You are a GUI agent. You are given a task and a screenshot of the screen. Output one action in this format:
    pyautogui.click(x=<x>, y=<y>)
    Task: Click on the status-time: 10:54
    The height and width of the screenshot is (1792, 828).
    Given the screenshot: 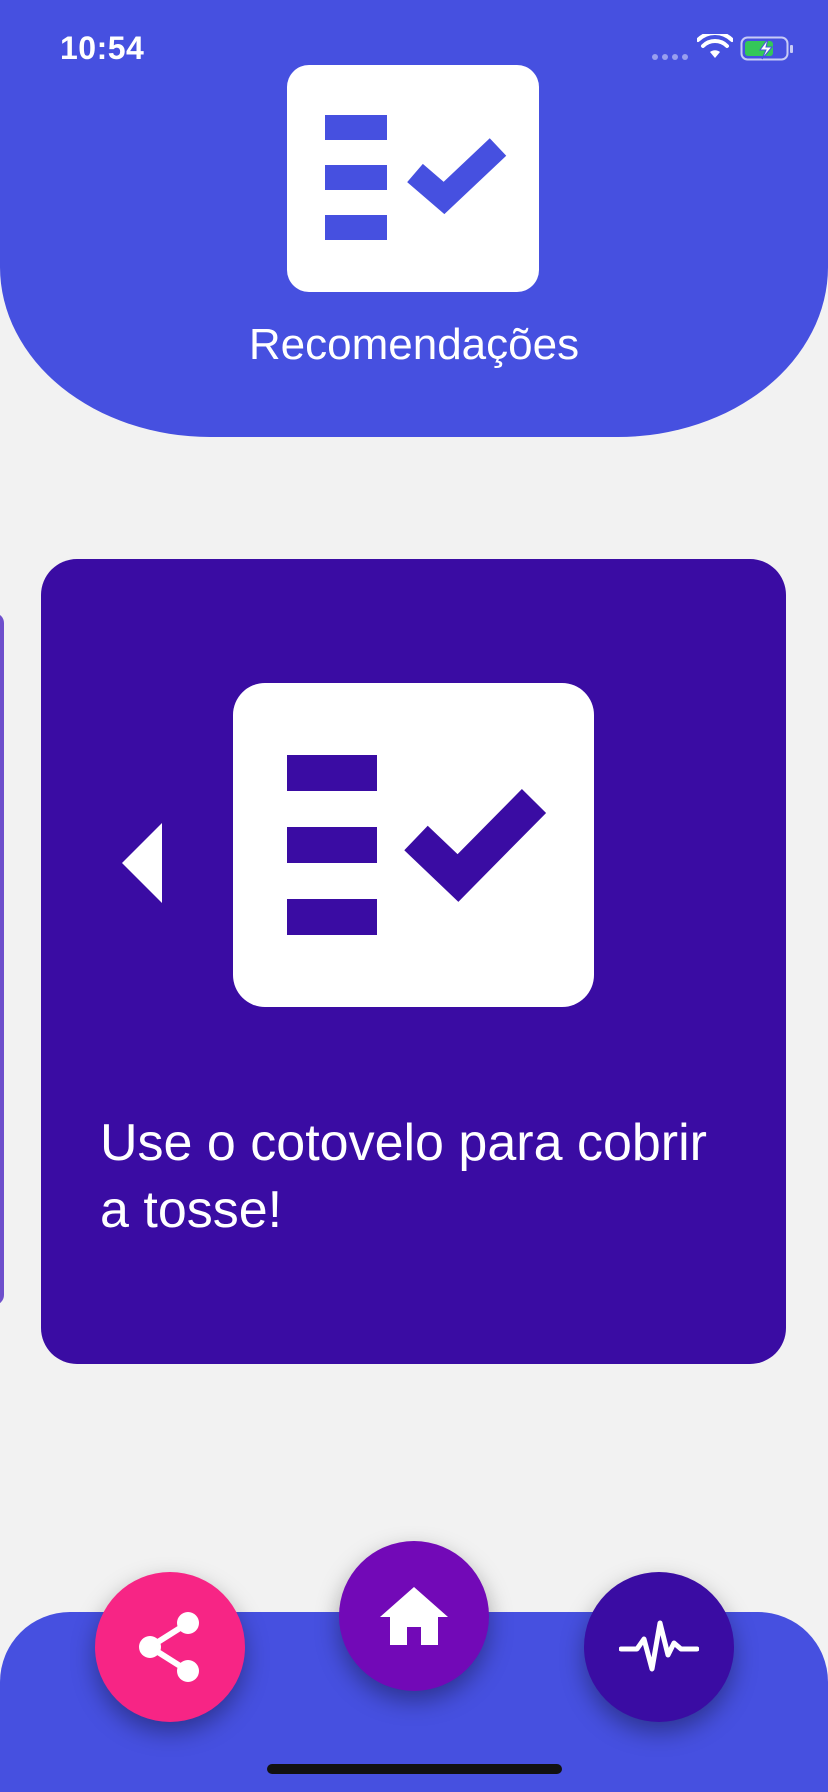 What is the action you would take?
    pyautogui.click(x=102, y=48)
    